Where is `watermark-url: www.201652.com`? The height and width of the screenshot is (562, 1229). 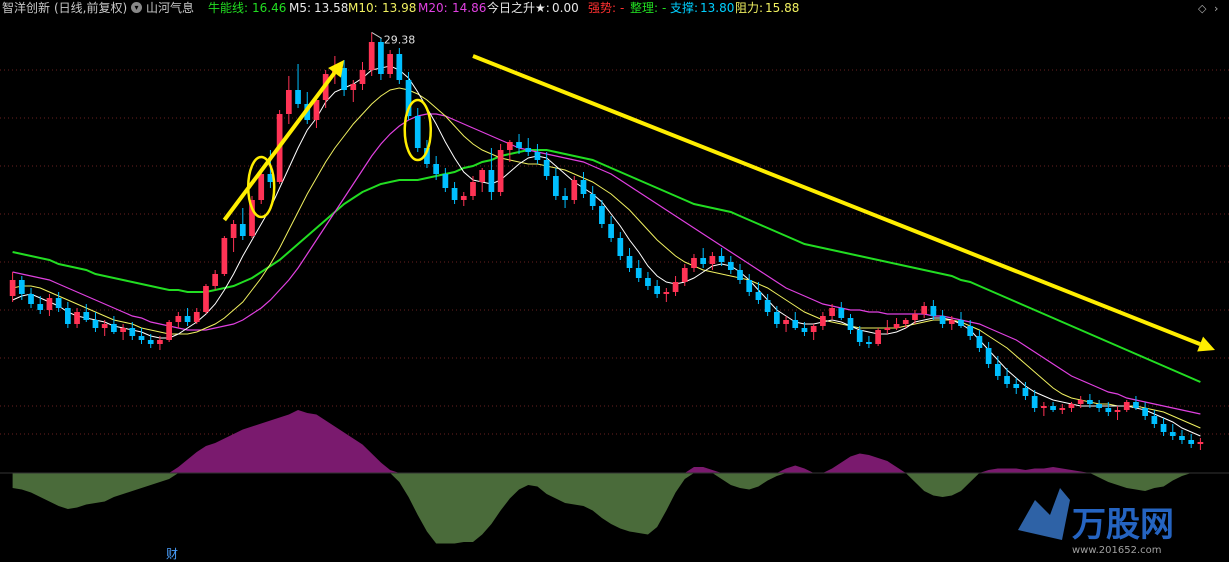 watermark-url: www.201652.com is located at coordinates (1117, 550).